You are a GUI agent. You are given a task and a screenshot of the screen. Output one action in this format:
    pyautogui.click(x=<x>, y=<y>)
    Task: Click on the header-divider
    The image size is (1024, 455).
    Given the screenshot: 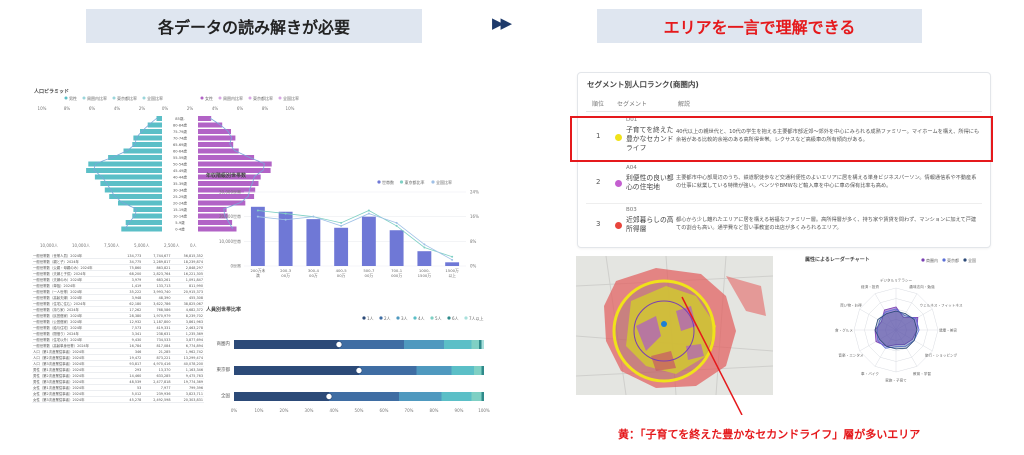 What is the action you would take?
    pyautogui.click(x=784, y=111)
    